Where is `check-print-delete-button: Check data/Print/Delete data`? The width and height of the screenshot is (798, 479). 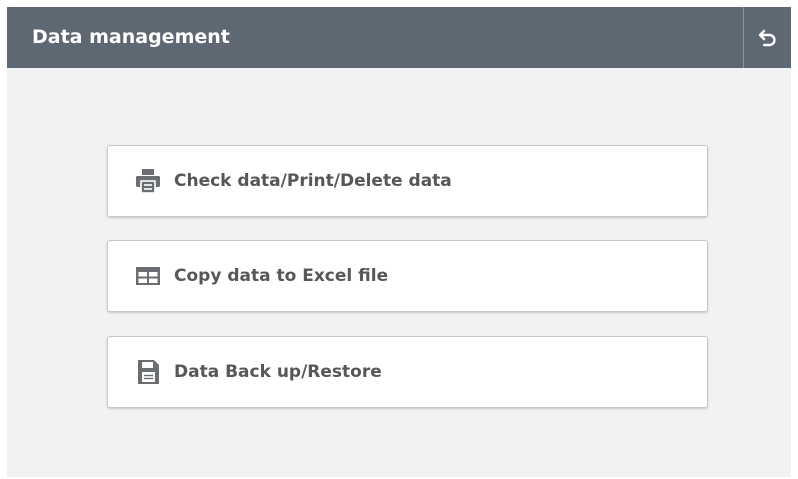 check-print-delete-button: Check data/Print/Delete data is located at coordinates (407, 181).